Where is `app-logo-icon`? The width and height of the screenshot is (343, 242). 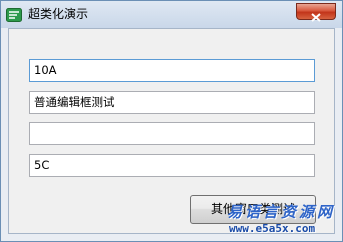
app-logo-icon is located at coordinates (14, 14).